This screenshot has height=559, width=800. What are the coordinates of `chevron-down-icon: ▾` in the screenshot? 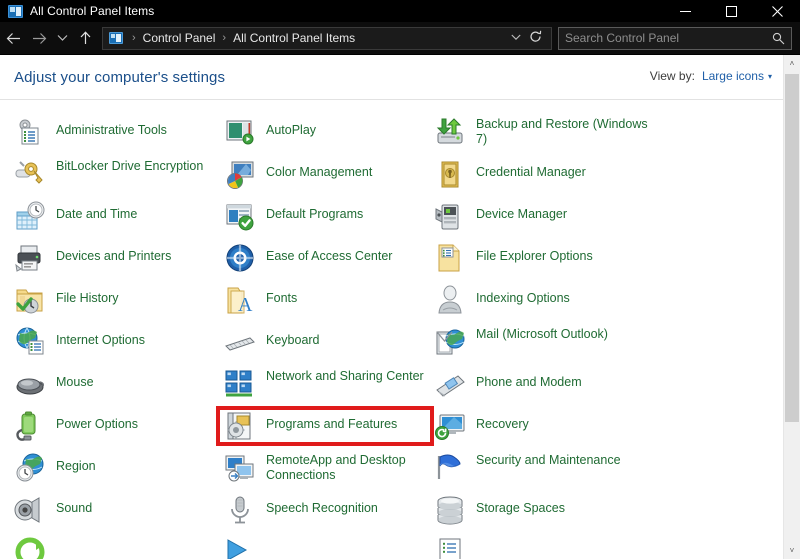 It's located at (770, 76).